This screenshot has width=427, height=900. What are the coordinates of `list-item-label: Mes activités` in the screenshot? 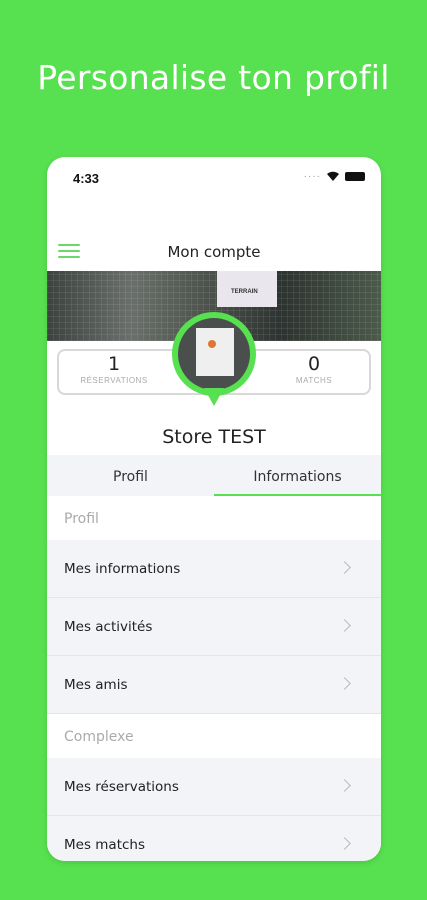 It's located at (108, 627).